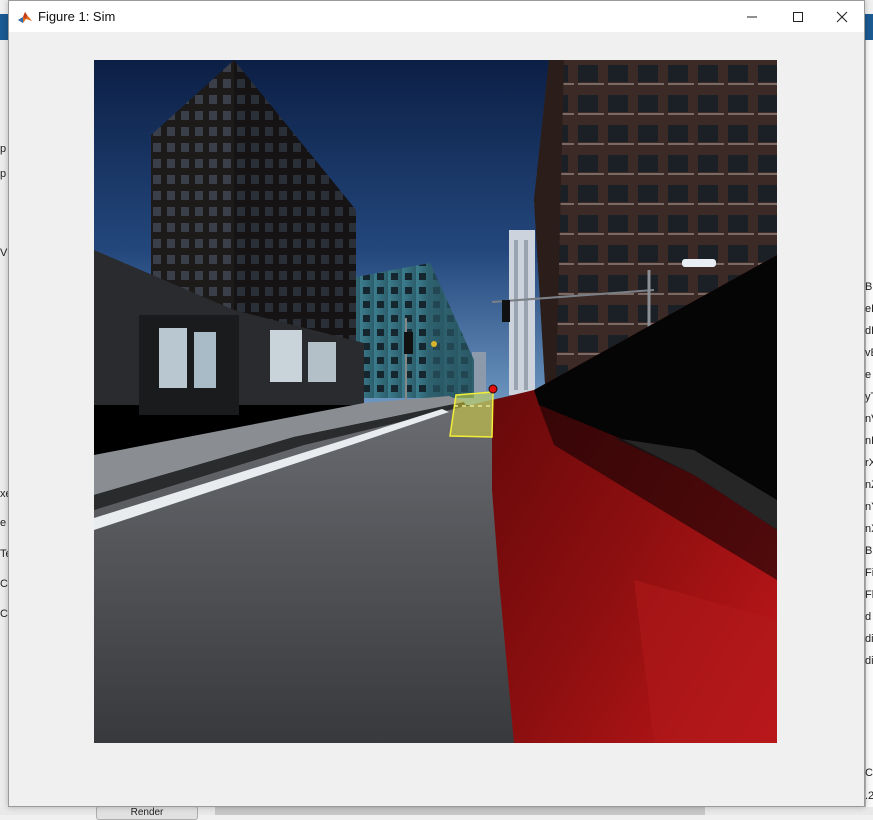 The width and height of the screenshot is (873, 820). I want to click on background-render-button: Render, so click(147, 813).